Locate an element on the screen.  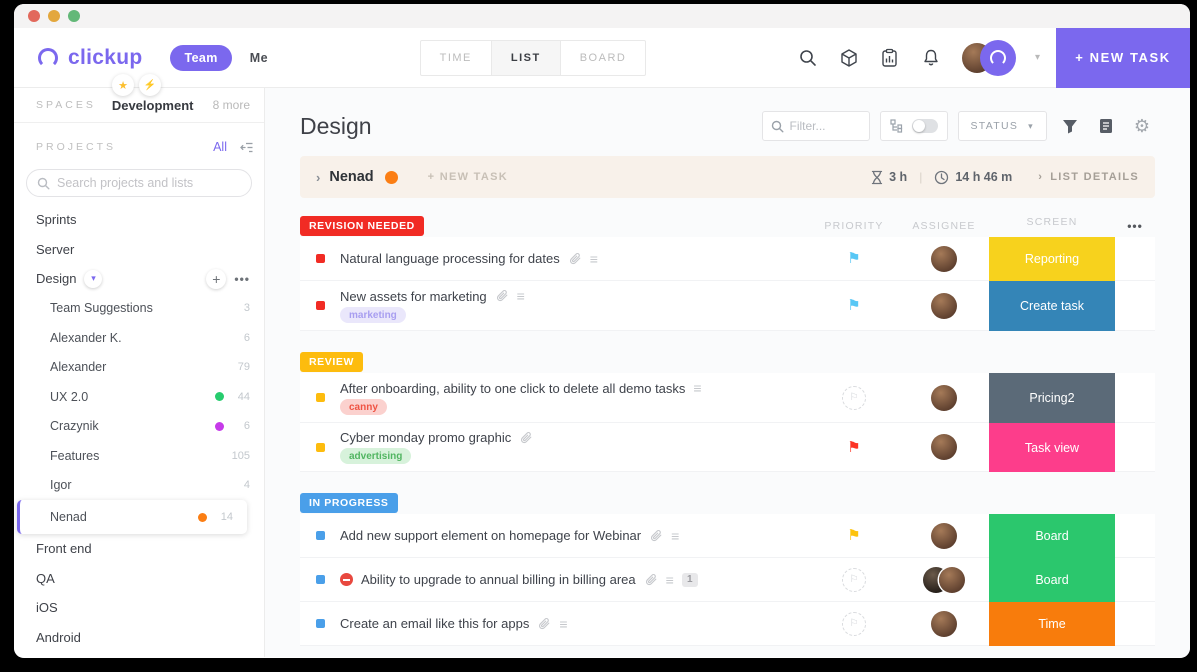
projects-all-link: All is located at coordinates (220, 147).